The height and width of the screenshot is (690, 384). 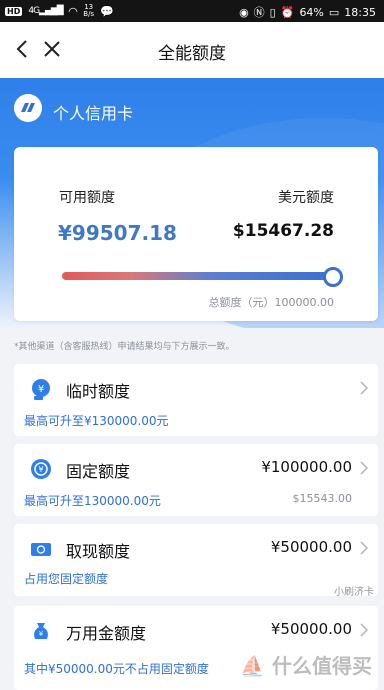 What do you see at coordinates (96, 421) in the screenshot?
I see `temporary-limit-note: 最高可升至¥130000.00元` at bounding box center [96, 421].